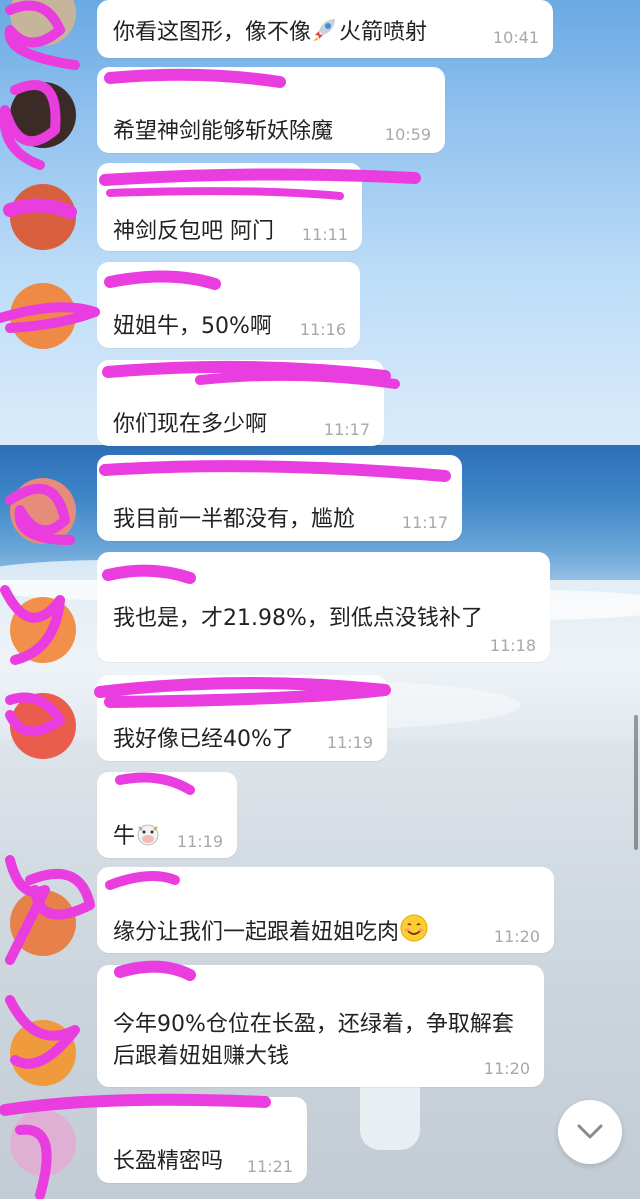  I want to click on message-bubble: 妞姐牛，50%啊 11:16, so click(228, 305).